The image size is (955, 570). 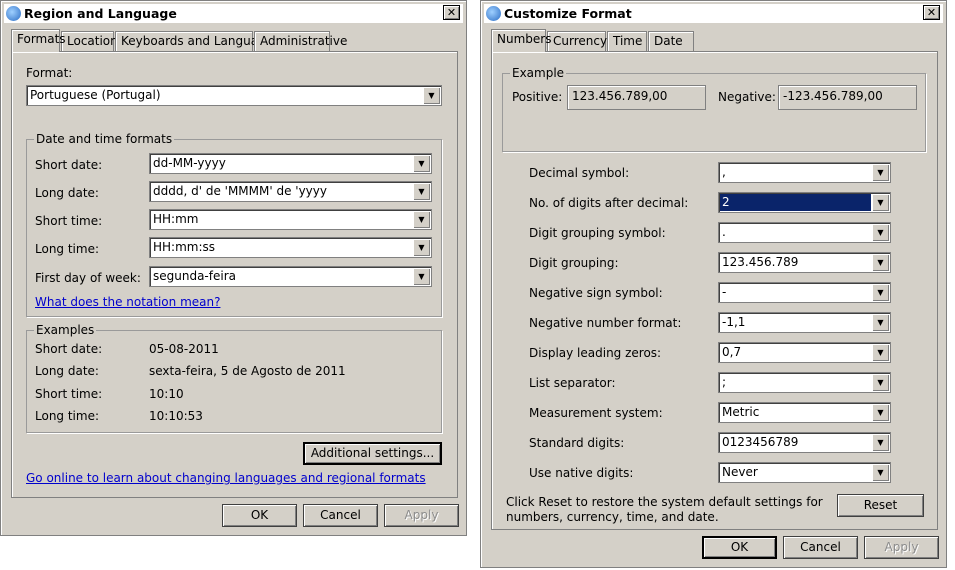 What do you see at coordinates (627, 41) in the screenshot?
I see `tab-time: Time` at bounding box center [627, 41].